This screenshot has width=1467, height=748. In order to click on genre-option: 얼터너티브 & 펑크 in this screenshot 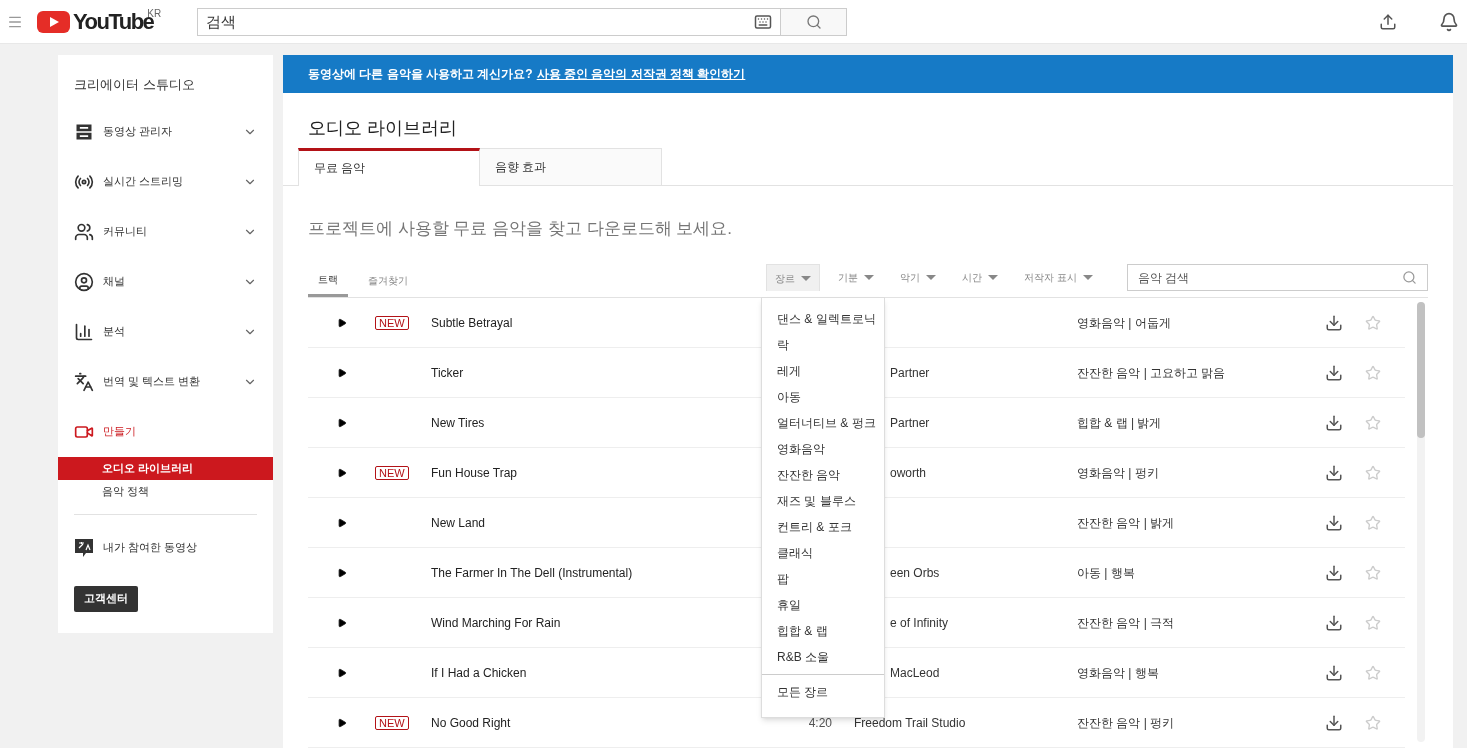, I will do `click(823, 423)`.